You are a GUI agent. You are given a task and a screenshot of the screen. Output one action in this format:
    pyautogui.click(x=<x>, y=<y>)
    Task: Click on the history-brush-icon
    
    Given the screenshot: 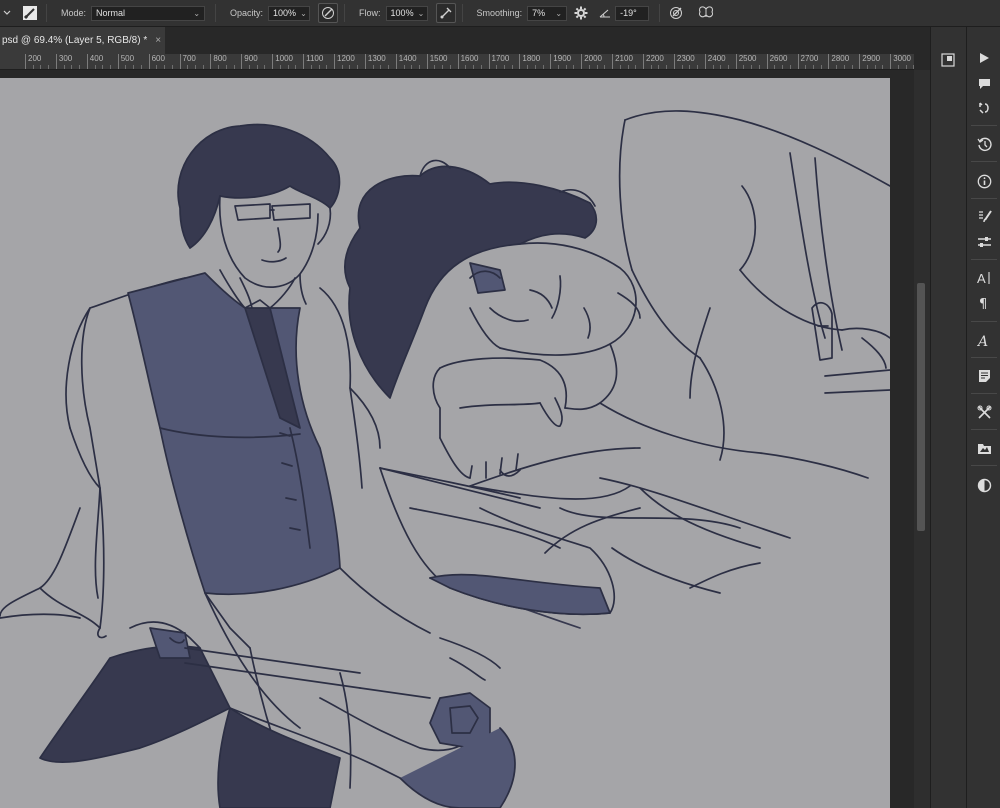 What is the action you would take?
    pyautogui.click(x=984, y=108)
    